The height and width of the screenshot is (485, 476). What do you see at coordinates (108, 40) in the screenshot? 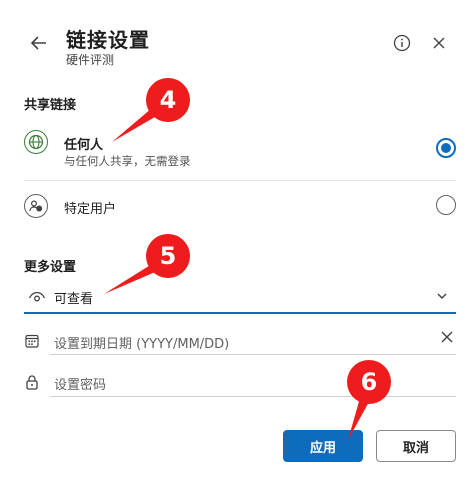
I see `page-title: 链接设置` at bounding box center [108, 40].